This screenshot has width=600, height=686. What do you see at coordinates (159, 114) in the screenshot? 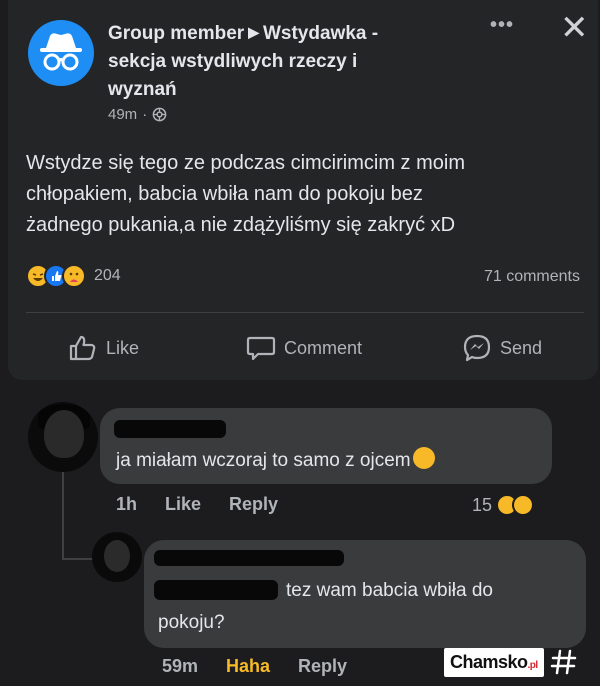
I see `globe-icon` at bounding box center [159, 114].